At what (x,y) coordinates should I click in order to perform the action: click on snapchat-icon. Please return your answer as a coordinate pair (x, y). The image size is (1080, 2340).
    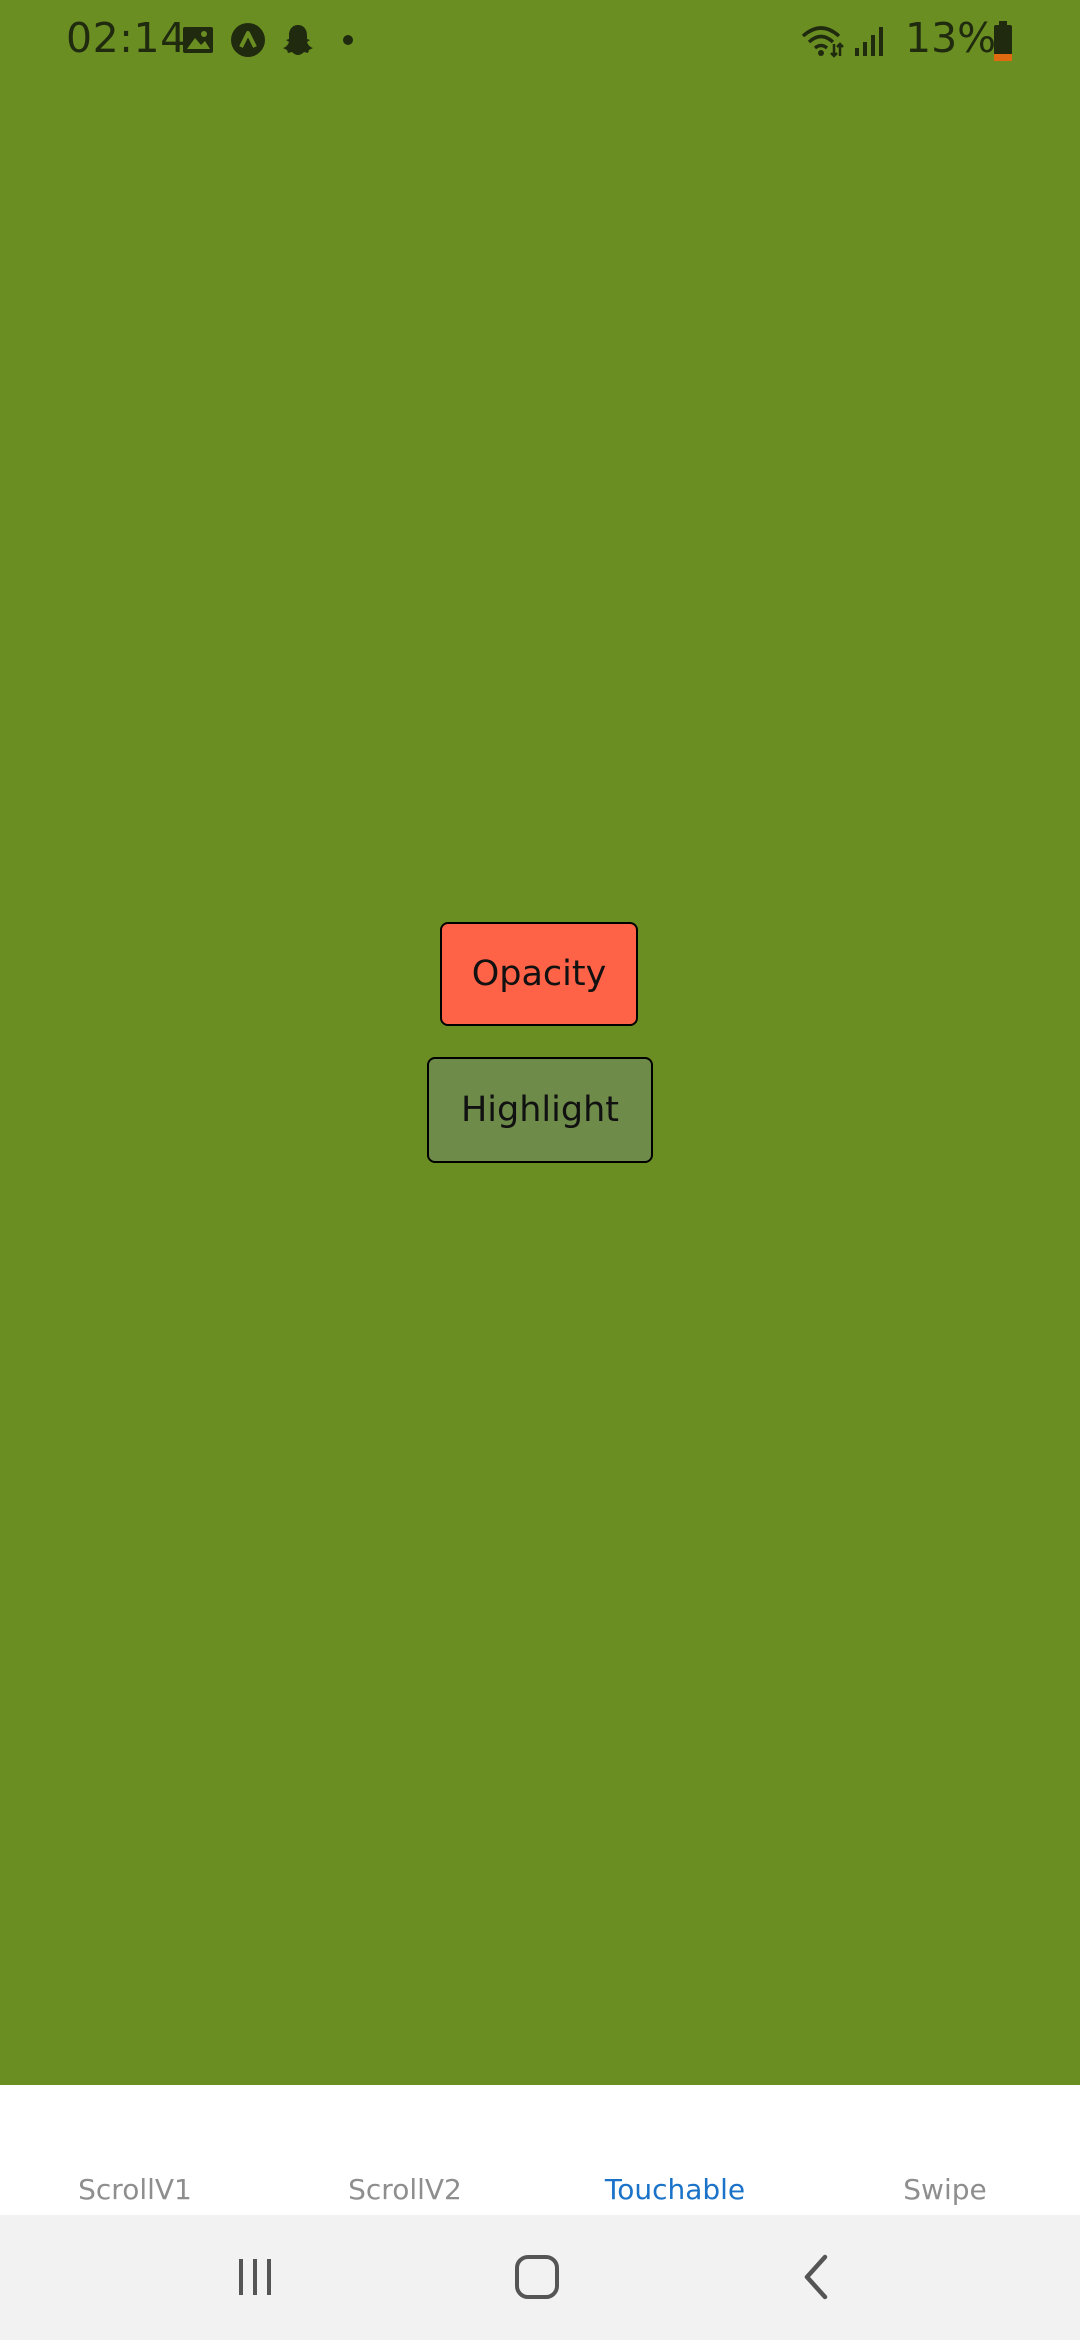
    Looking at the image, I should click on (298, 40).